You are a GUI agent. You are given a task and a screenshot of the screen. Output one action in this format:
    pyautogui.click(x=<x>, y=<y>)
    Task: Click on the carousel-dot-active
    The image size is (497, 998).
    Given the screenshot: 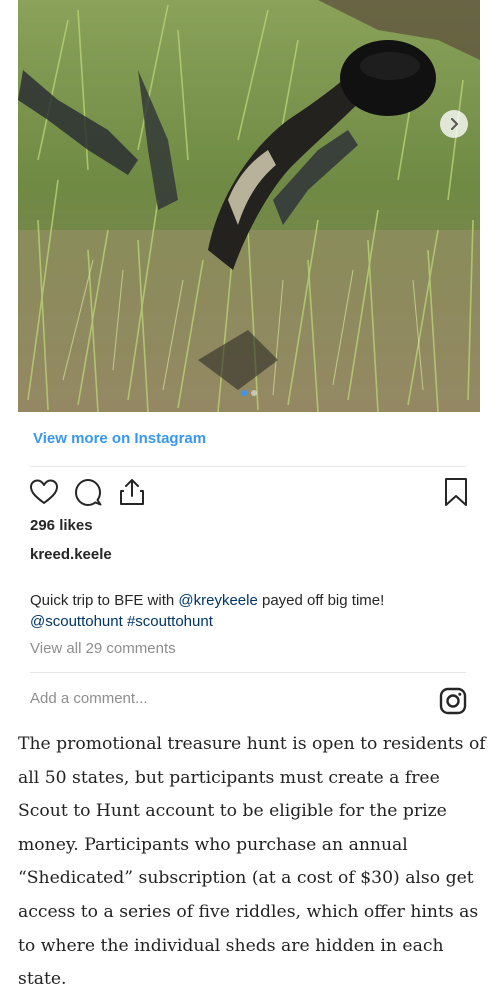 What is the action you would take?
    pyautogui.click(x=244, y=393)
    